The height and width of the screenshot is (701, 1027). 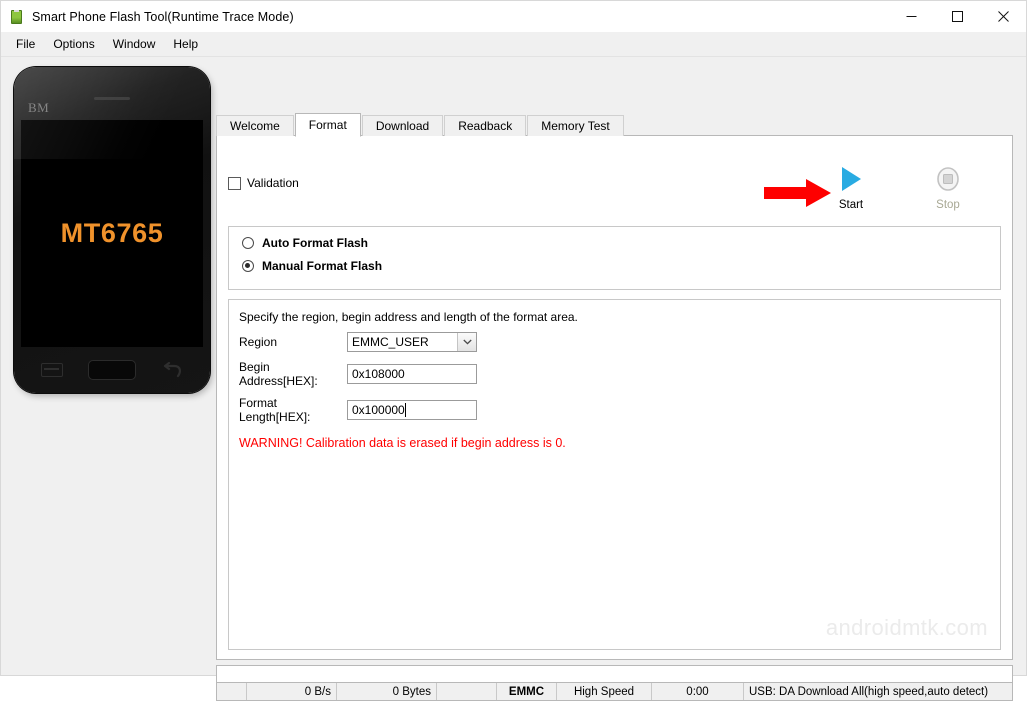 What do you see at coordinates (621, 243) in the screenshot?
I see `radio-auto-format-flash: Auto Format Flash` at bounding box center [621, 243].